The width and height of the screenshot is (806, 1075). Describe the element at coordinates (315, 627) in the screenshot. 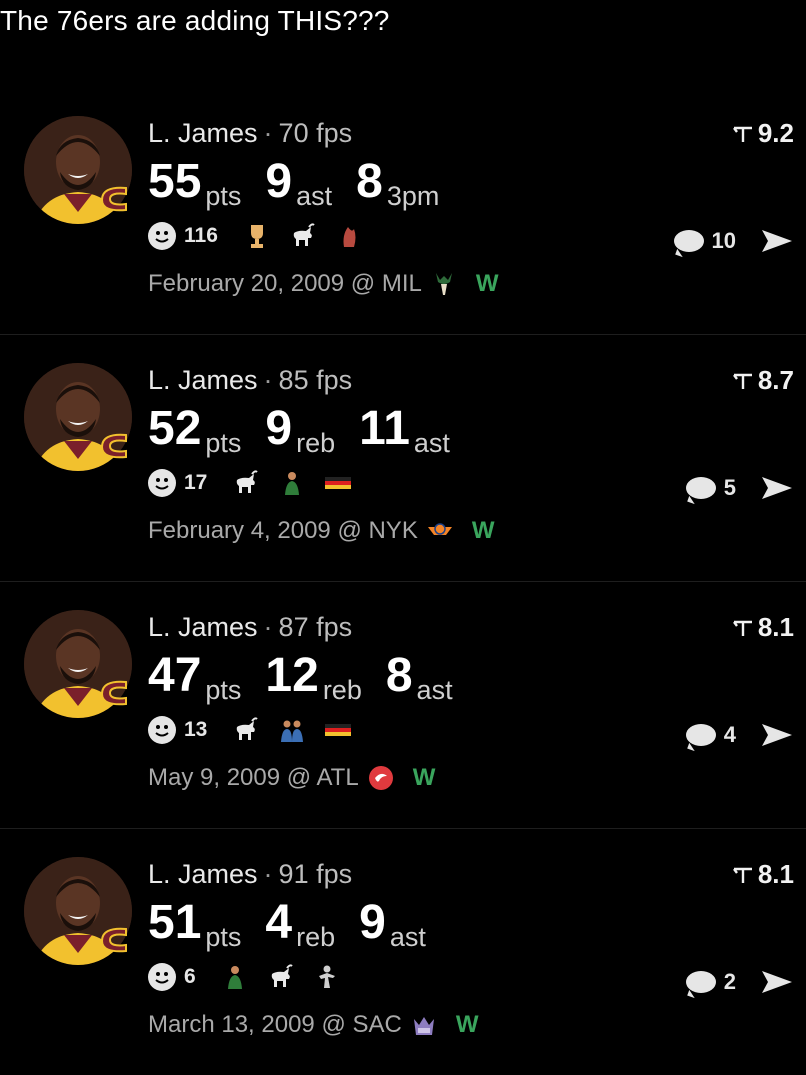

I see `fps-value: 87 fps` at that location.